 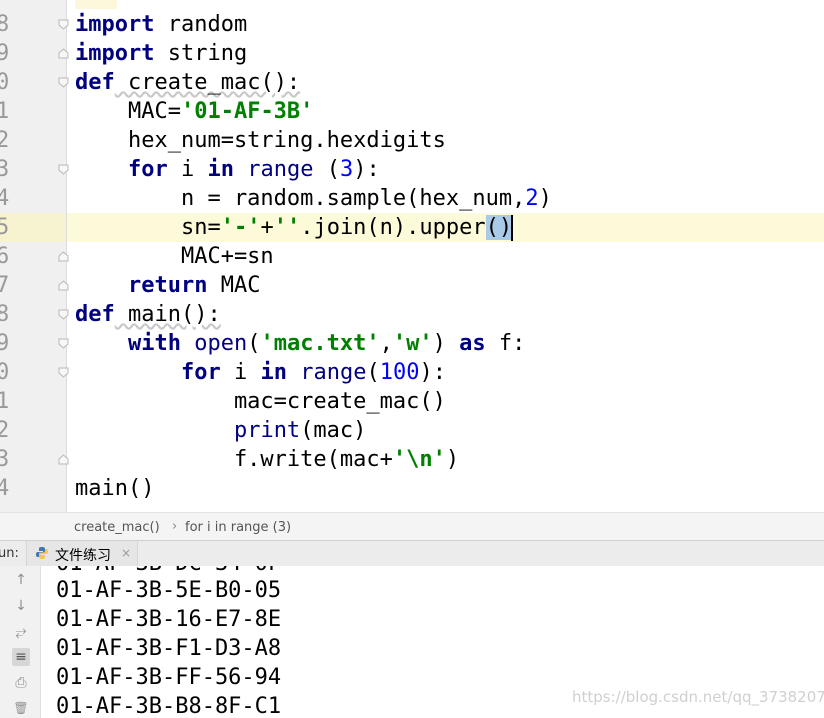 I want to click on code-token: with, so click(x=154, y=343).